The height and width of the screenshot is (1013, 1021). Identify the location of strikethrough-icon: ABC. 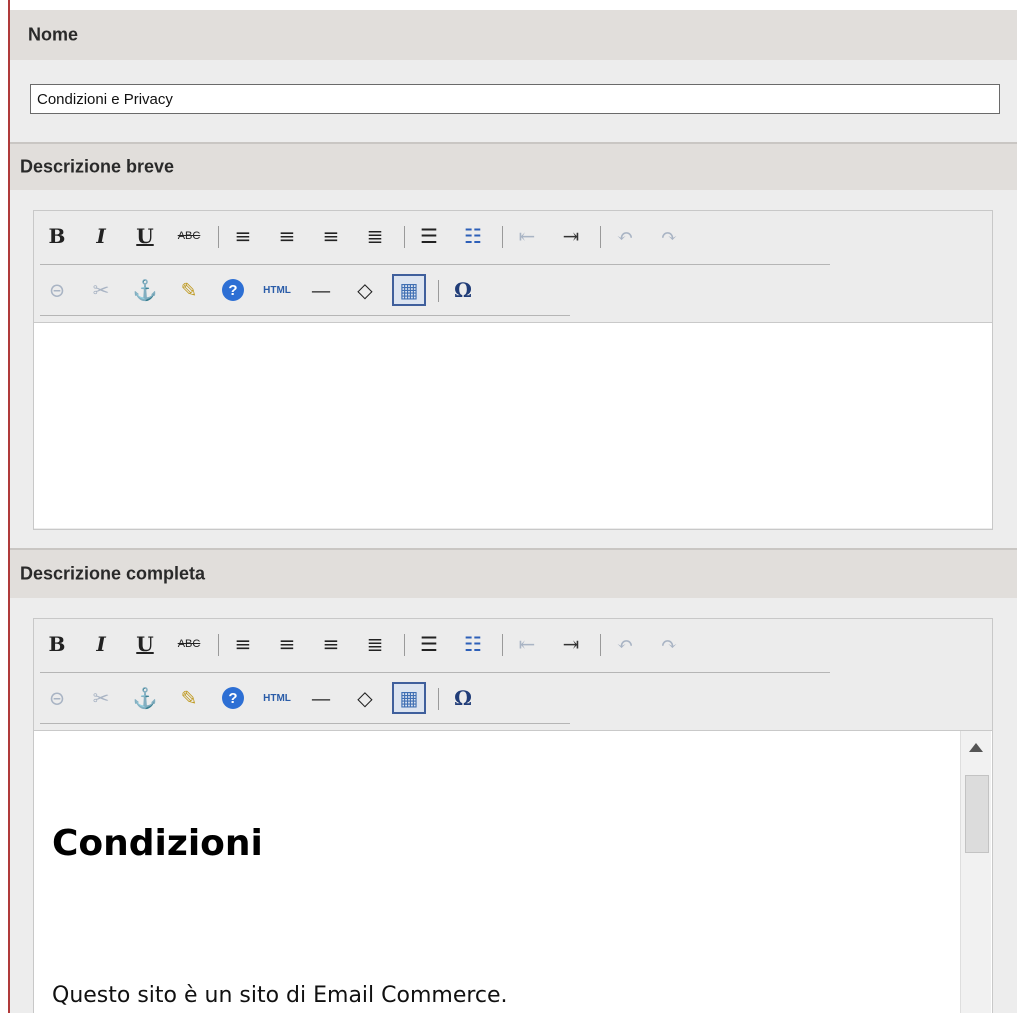
(189, 236).